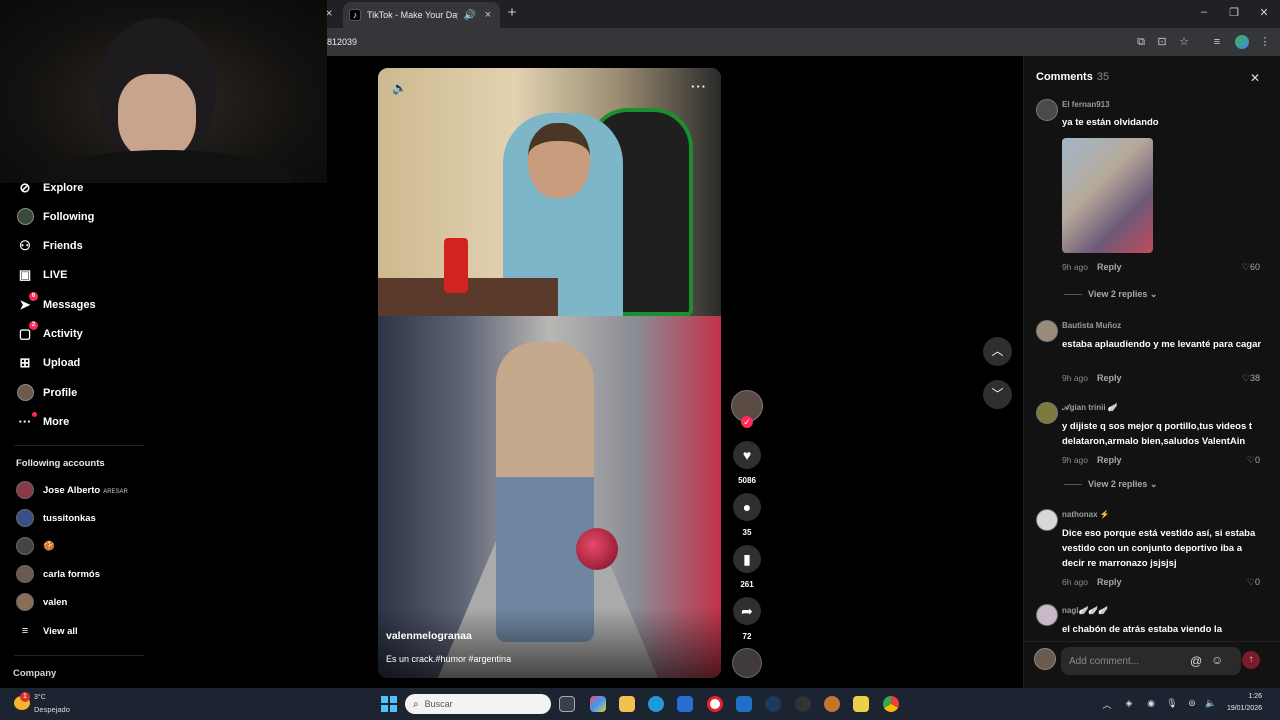 The image size is (1280, 720). Describe the element at coordinates (1251, 267) in the screenshot. I see `comment-like: ♡60` at that location.